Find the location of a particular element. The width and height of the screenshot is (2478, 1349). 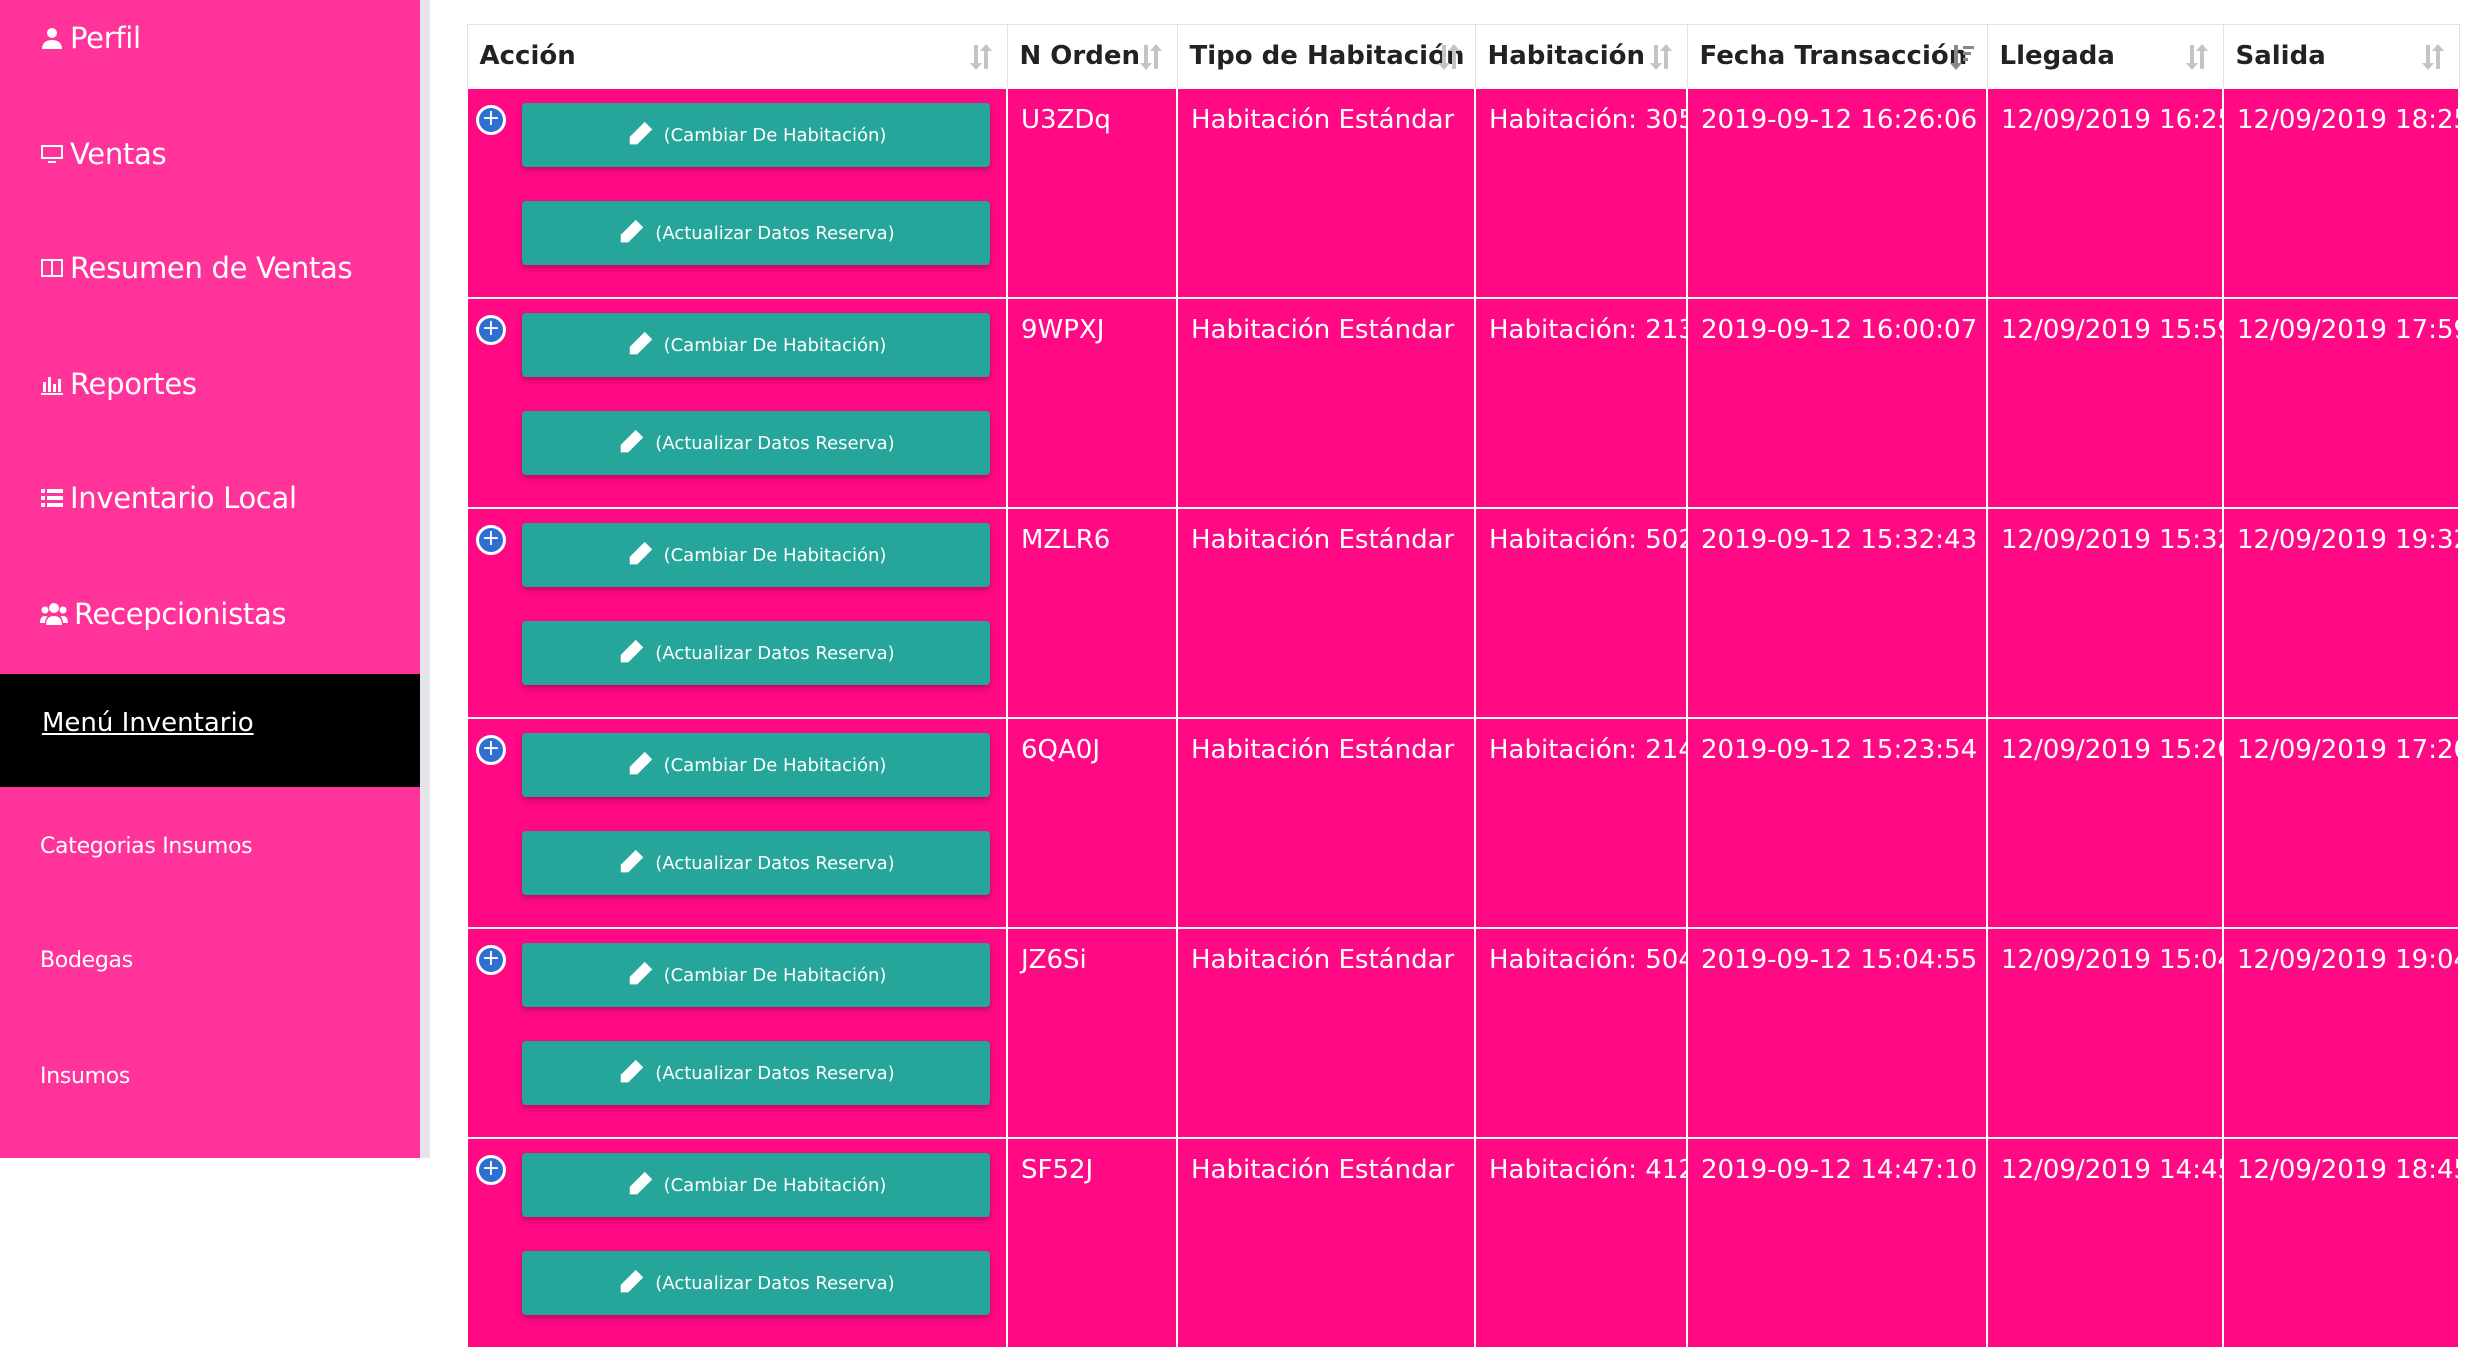

order-number-cell: 6QA0J is located at coordinates (1092, 823).